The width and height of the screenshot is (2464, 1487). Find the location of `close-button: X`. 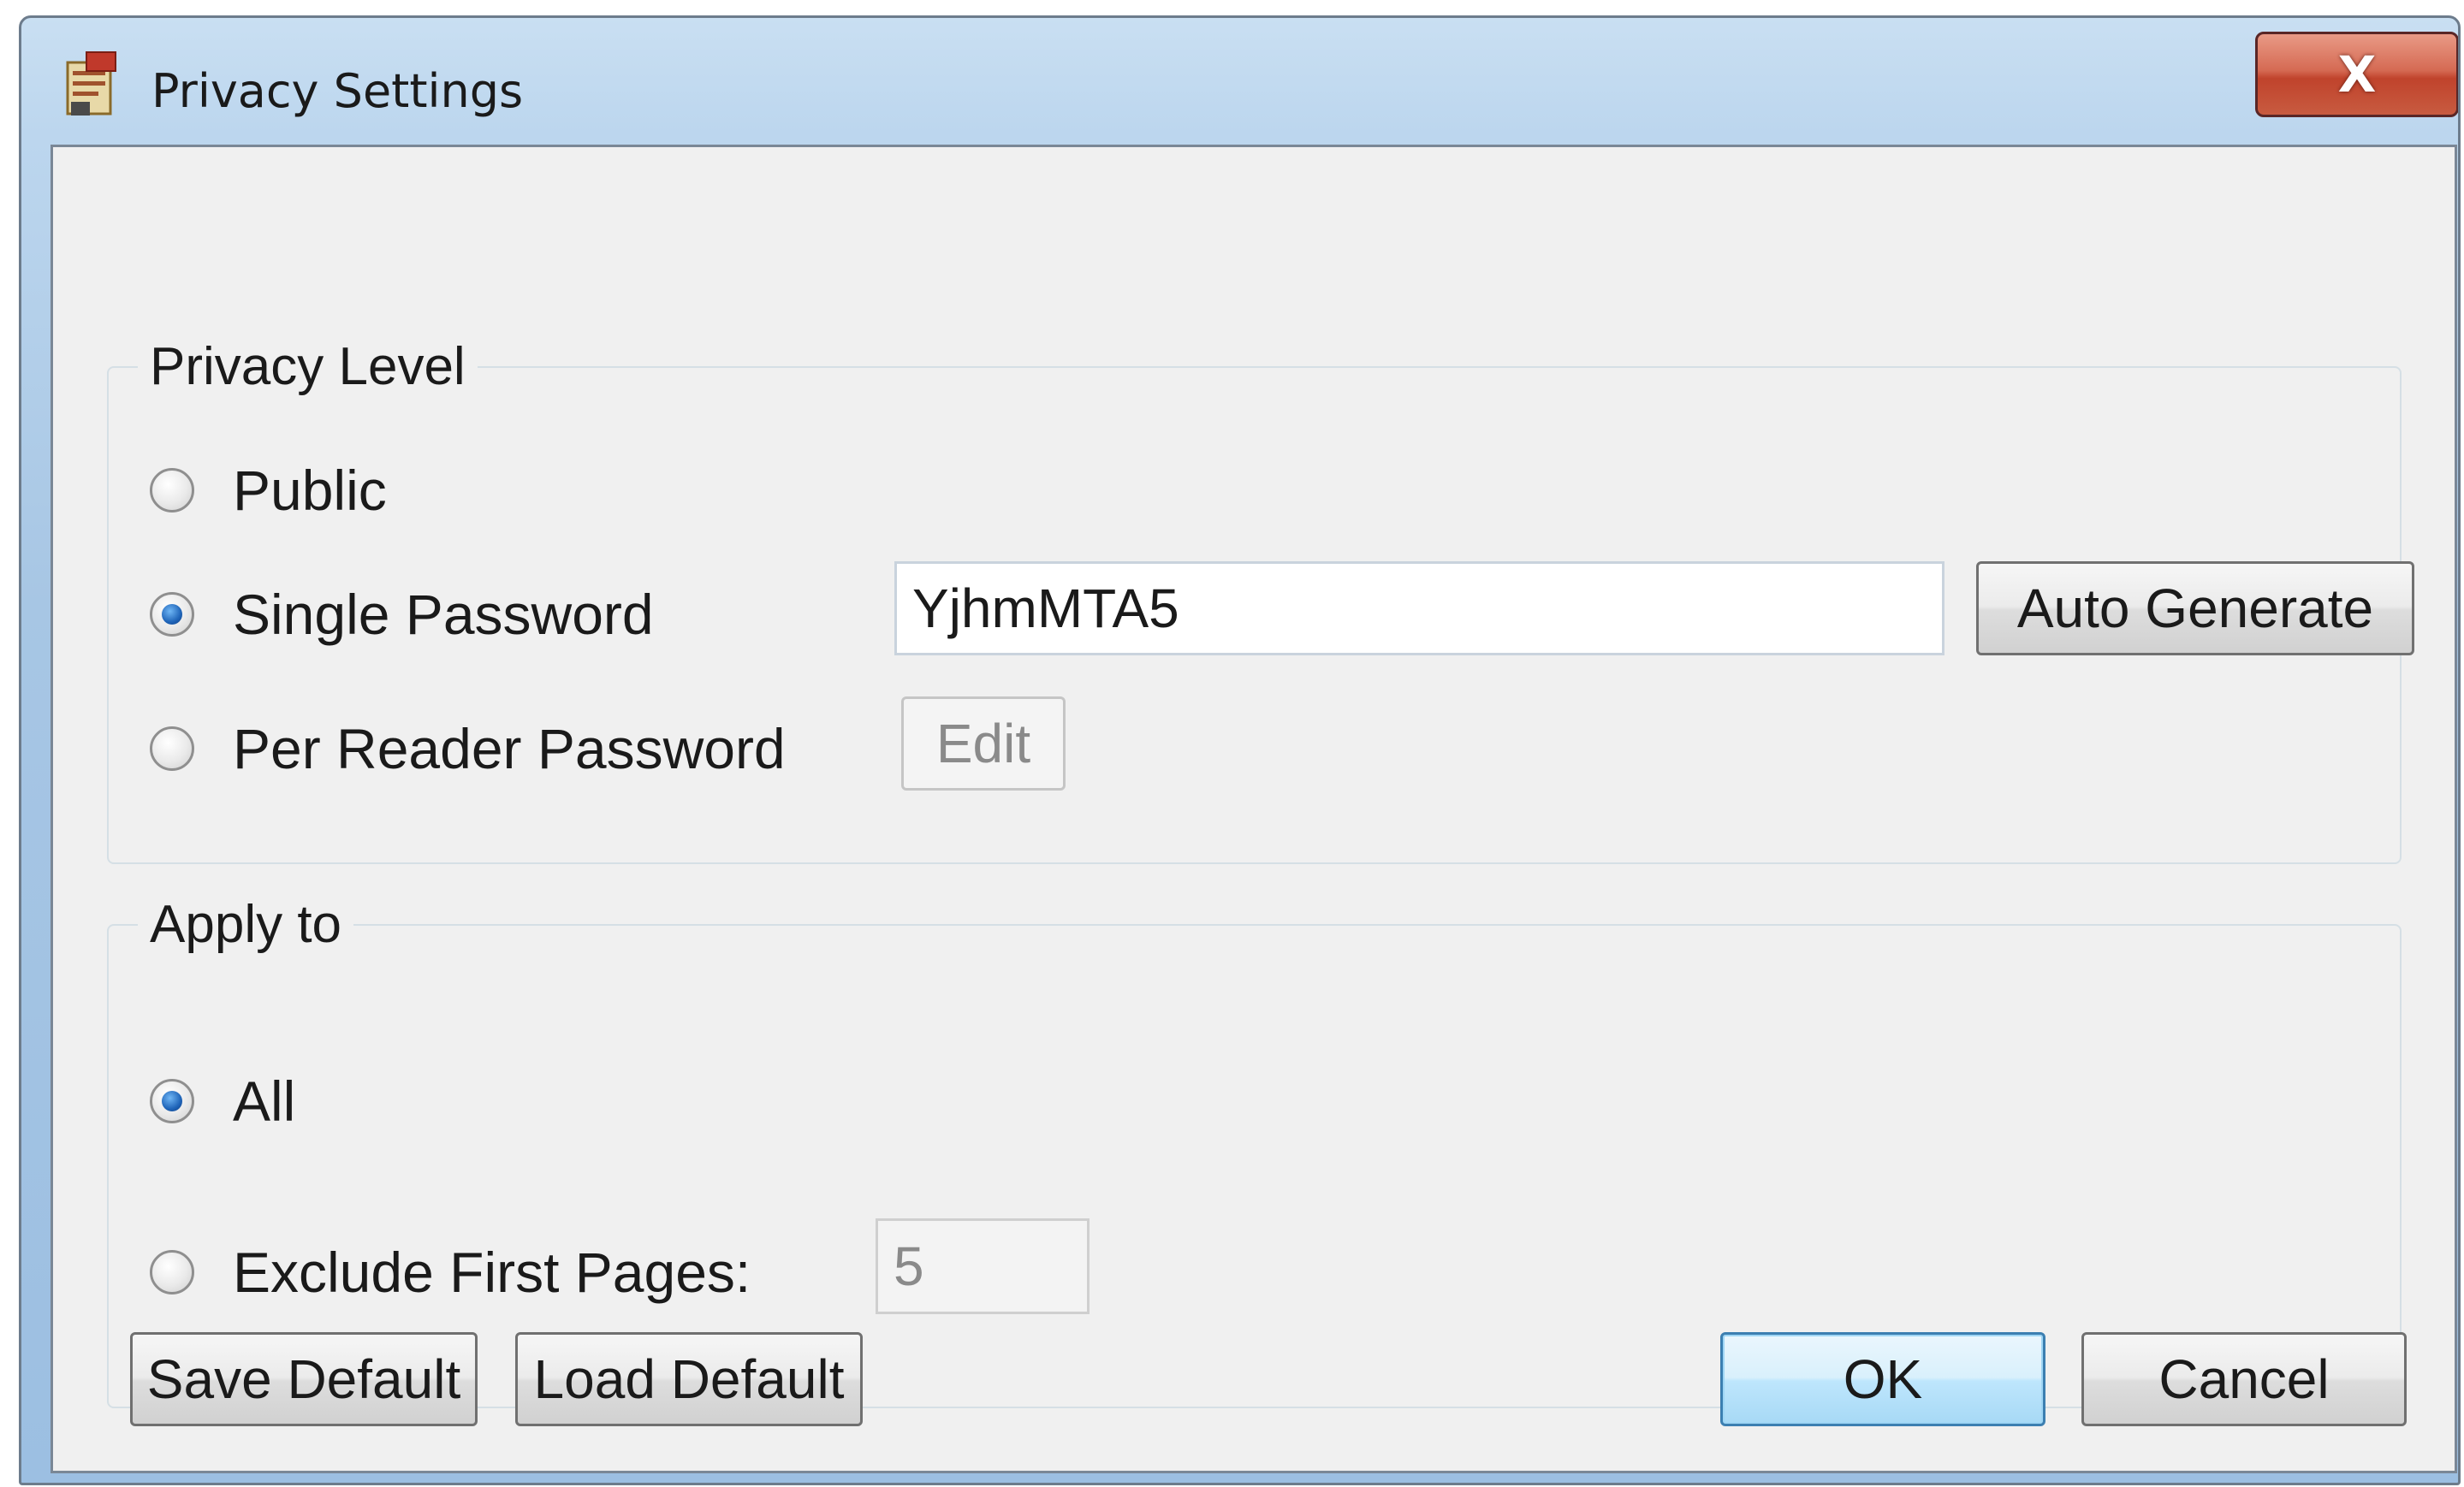

close-button: X is located at coordinates (2356, 74).